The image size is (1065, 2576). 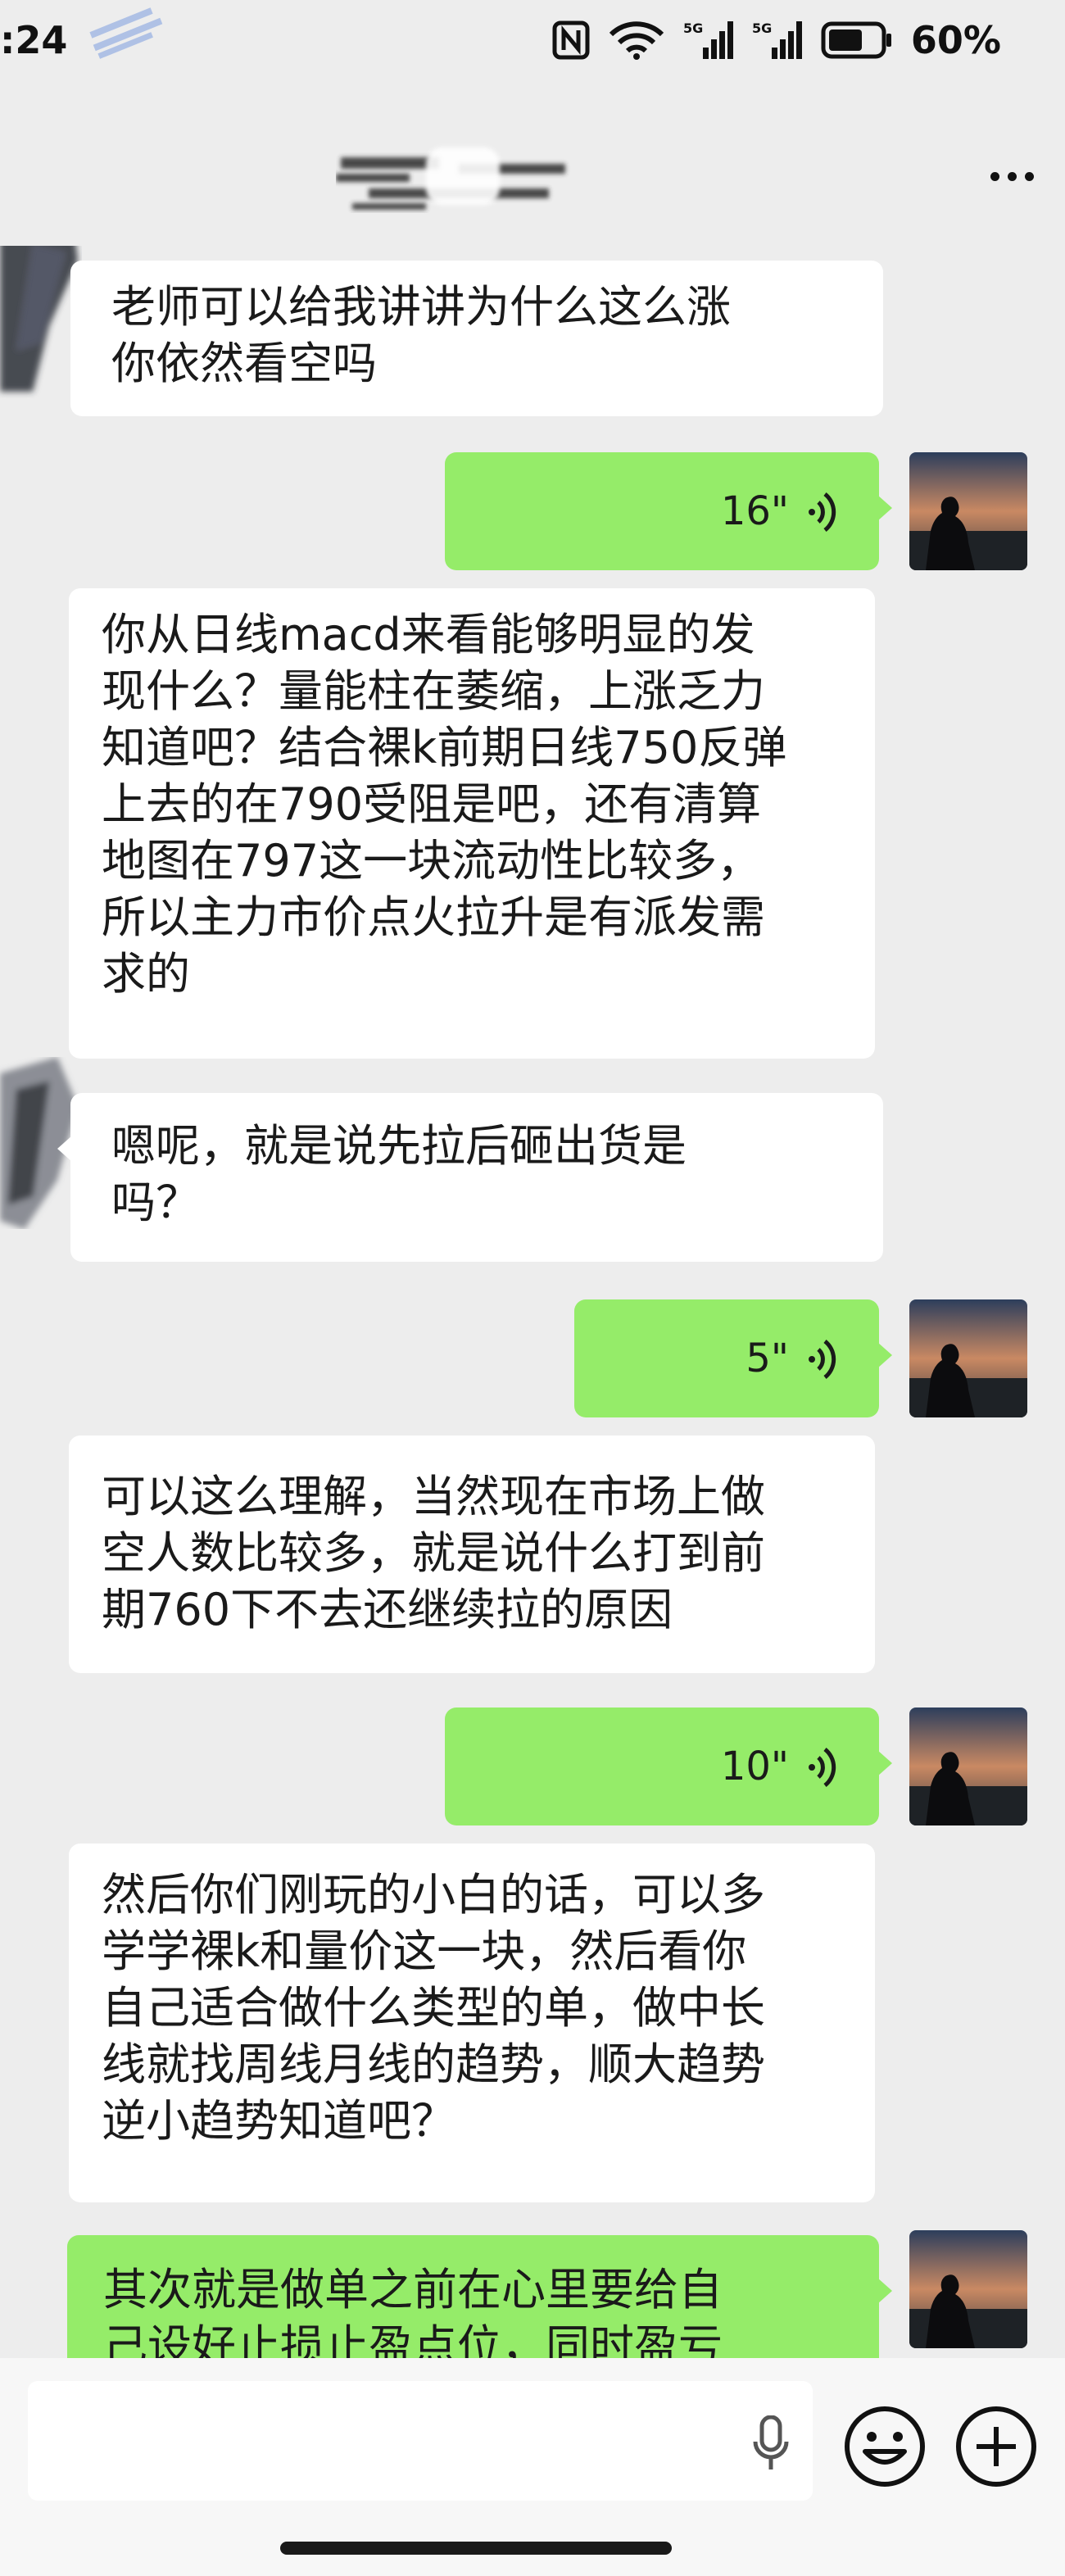 What do you see at coordinates (768, 1358) in the screenshot?
I see `voice-duration: 5"` at bounding box center [768, 1358].